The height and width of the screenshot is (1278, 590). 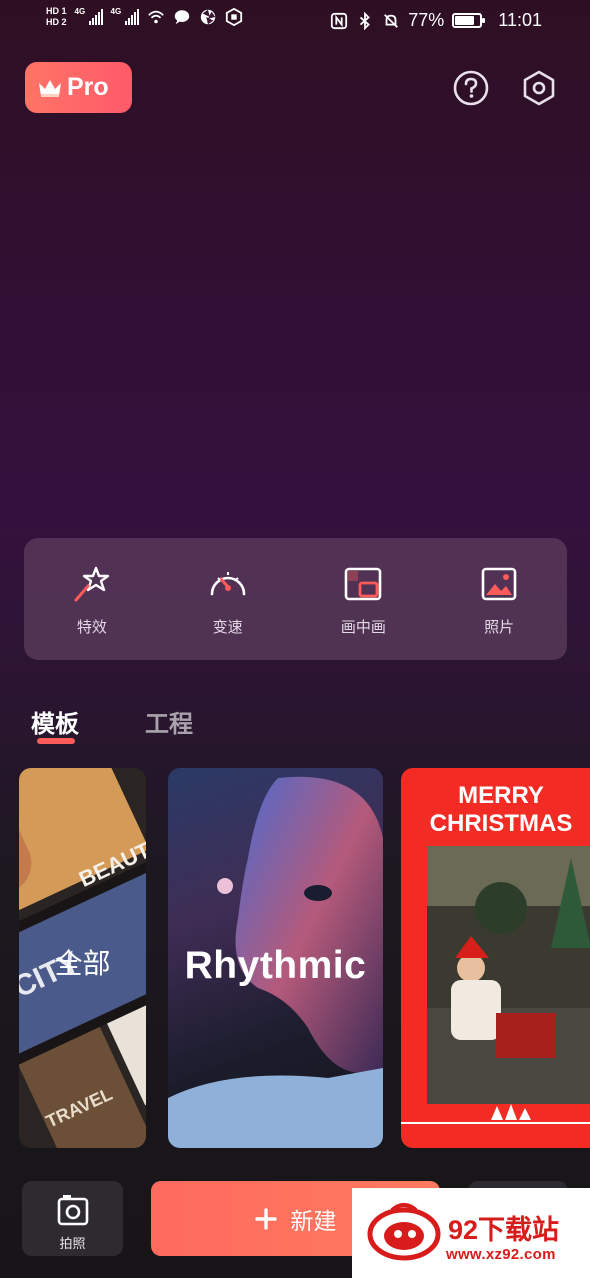 I want to click on image-icon, so click(x=499, y=584).